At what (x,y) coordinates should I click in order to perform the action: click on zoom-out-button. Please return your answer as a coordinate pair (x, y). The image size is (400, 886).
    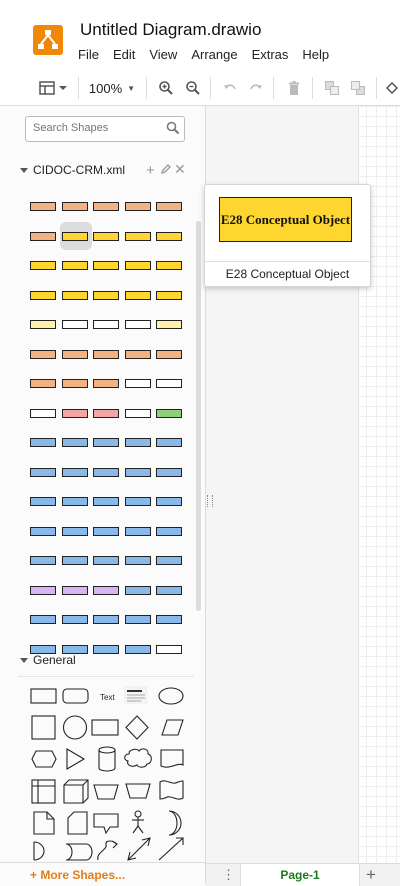
    Looking at the image, I should click on (193, 88).